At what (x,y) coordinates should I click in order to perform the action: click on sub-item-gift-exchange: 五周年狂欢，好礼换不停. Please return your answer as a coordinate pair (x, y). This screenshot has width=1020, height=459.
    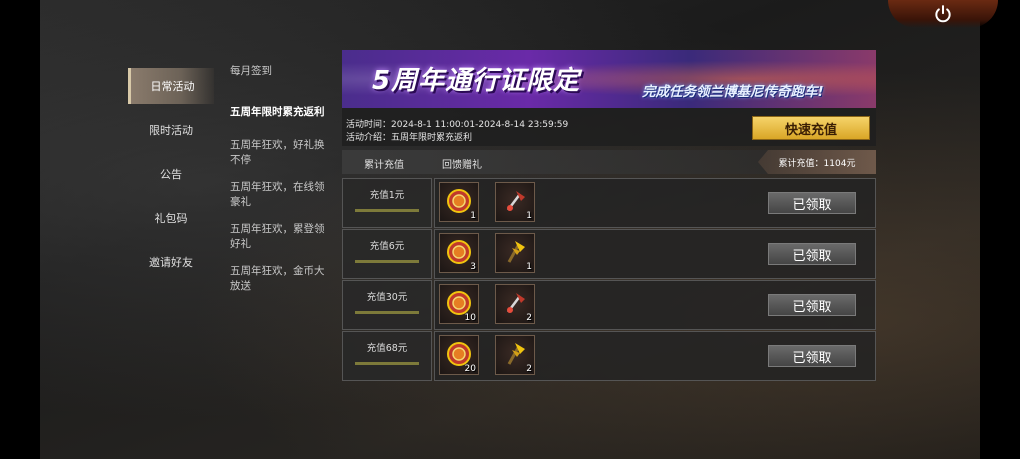
    Looking at the image, I should click on (280, 153).